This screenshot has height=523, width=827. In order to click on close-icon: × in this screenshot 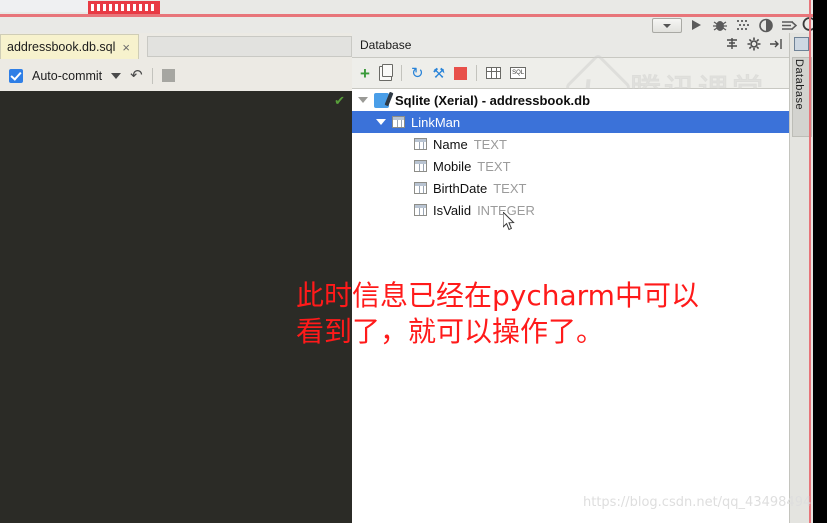, I will do `click(126, 47)`.